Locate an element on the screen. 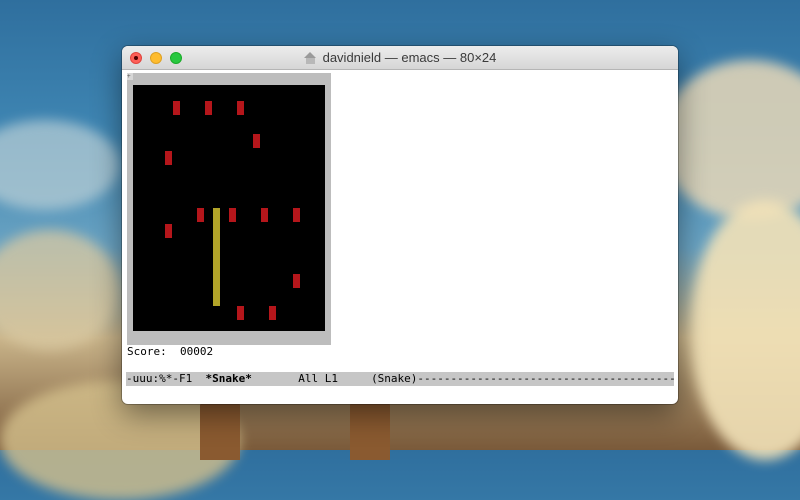 This screenshot has width=800, height=500. score-value: 00002 is located at coordinates (197, 351).